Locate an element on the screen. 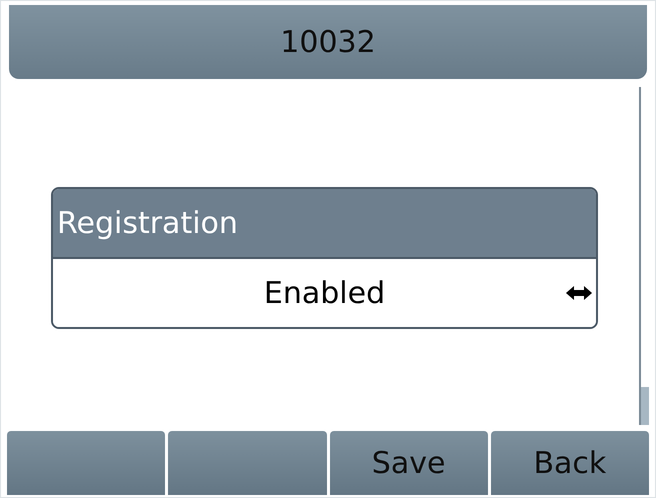 The width and height of the screenshot is (656, 498). setting-selector: Enabled is located at coordinates (324, 292).